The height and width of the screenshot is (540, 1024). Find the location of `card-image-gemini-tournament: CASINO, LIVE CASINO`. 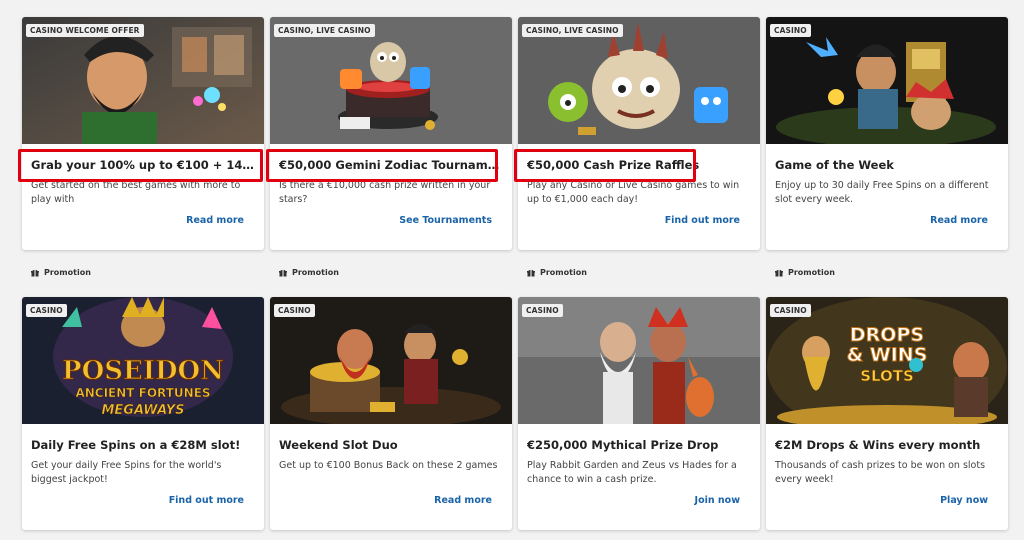

card-image-gemini-tournament: CASINO, LIVE CASINO is located at coordinates (391, 80).